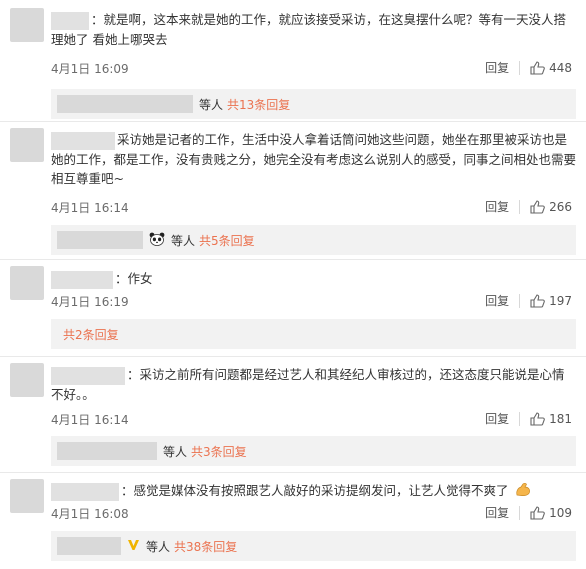 This screenshot has height=569, width=586. Describe the element at coordinates (258, 104) in the screenshot. I see `view-replies-link: 共13条回复` at that location.